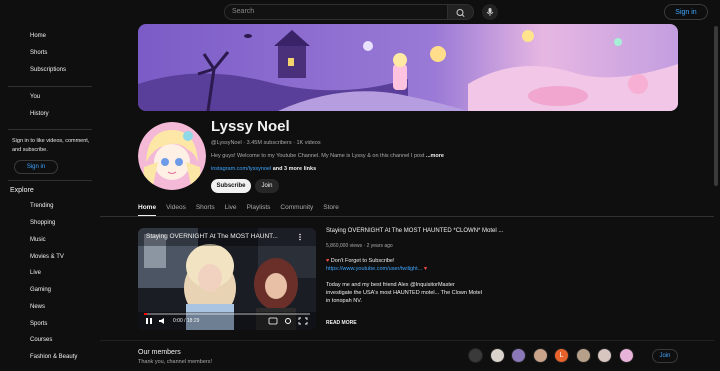  What do you see at coordinates (331, 210) in the screenshot?
I see `tab-store: Store` at bounding box center [331, 210].